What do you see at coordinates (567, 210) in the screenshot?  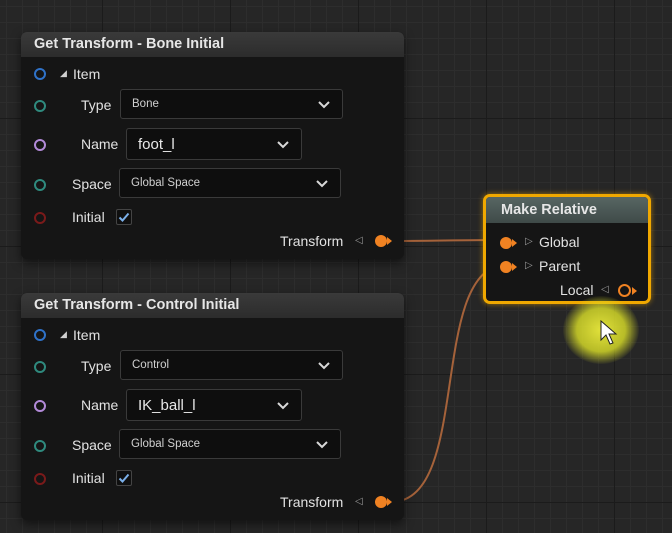 I see `node-title: Make Relative` at bounding box center [567, 210].